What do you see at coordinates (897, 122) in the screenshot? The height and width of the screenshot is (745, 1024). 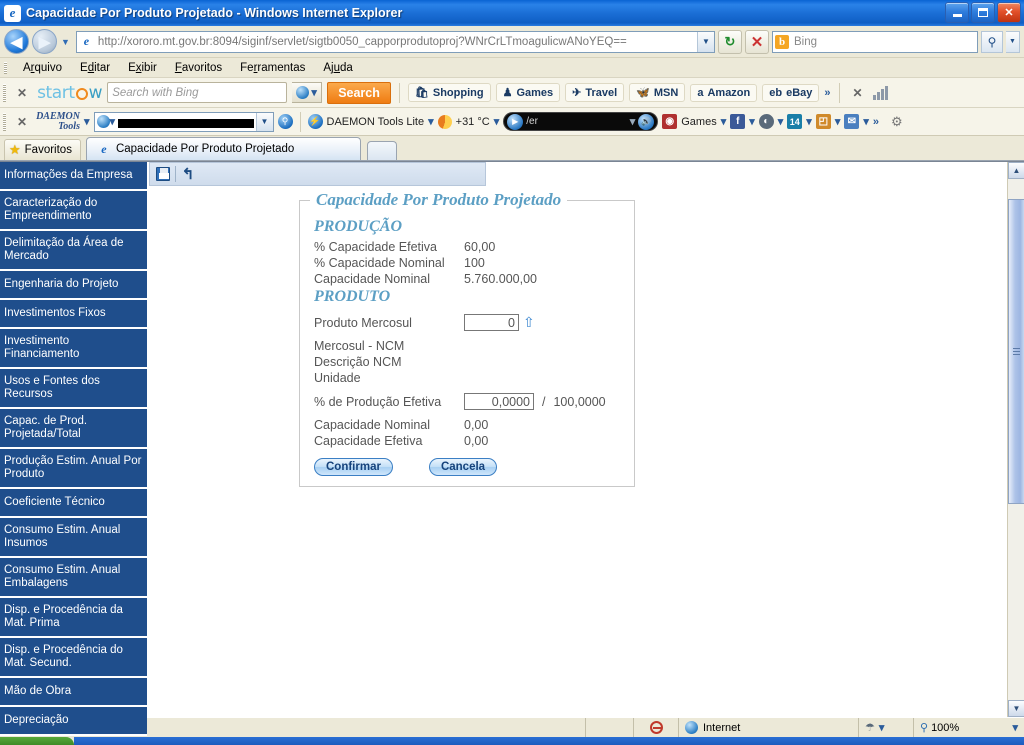 I see `gear-icon: ⚙` at bounding box center [897, 122].